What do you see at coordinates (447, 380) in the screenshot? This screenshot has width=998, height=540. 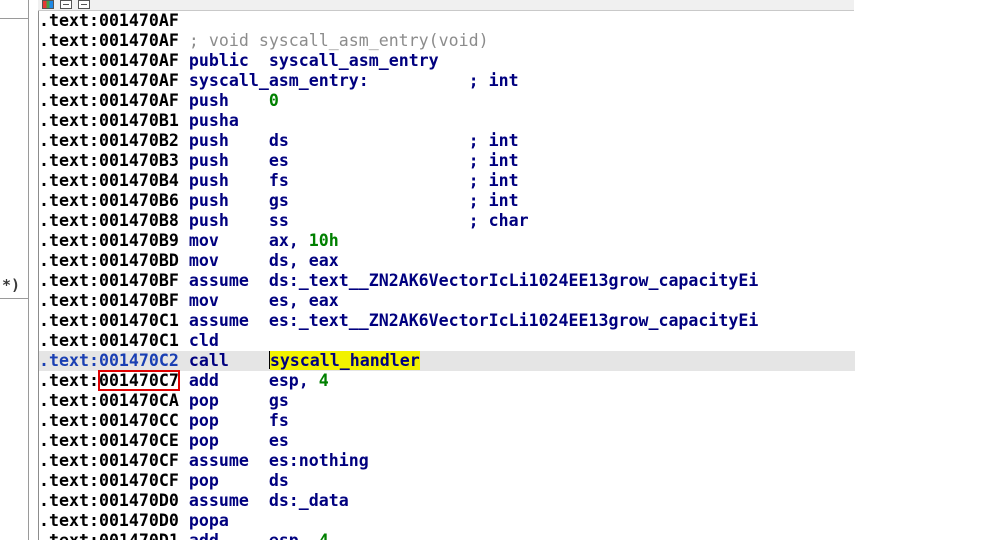 I see `code-line: .text:001470C7 add esp, 4` at bounding box center [447, 380].